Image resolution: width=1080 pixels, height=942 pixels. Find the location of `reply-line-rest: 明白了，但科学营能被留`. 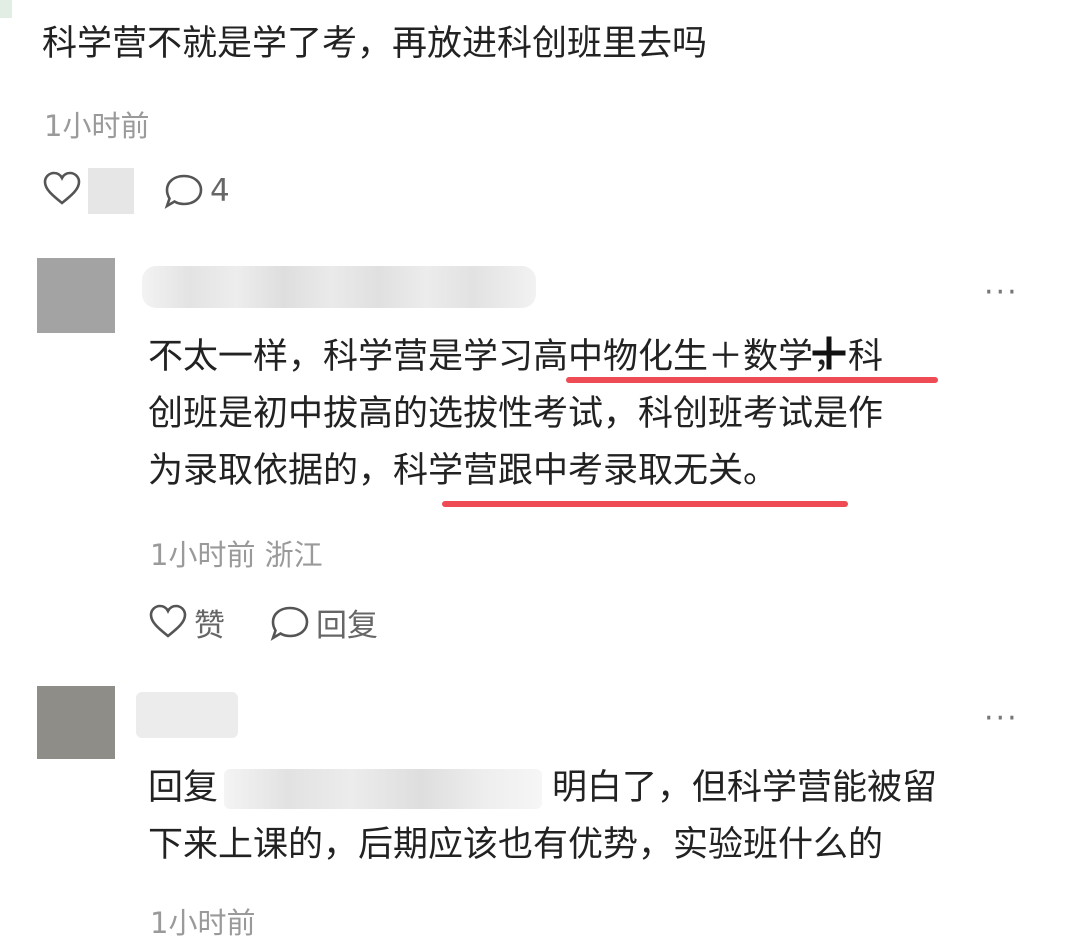

reply-line-rest: 明白了，但科学营能被留 is located at coordinates (745, 788).